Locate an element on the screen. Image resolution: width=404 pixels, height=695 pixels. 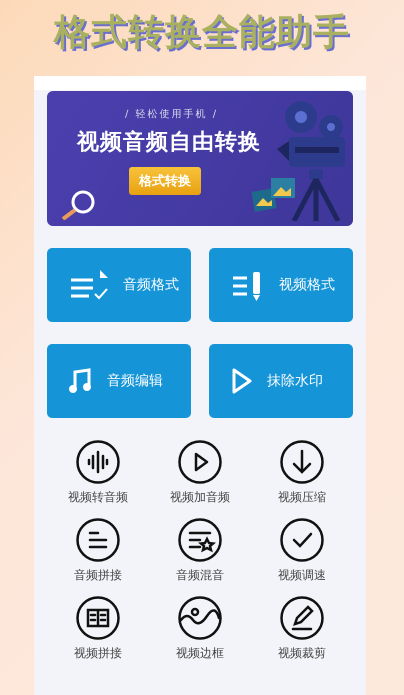
tool-label: 视频裁剪 is located at coordinates (302, 653).